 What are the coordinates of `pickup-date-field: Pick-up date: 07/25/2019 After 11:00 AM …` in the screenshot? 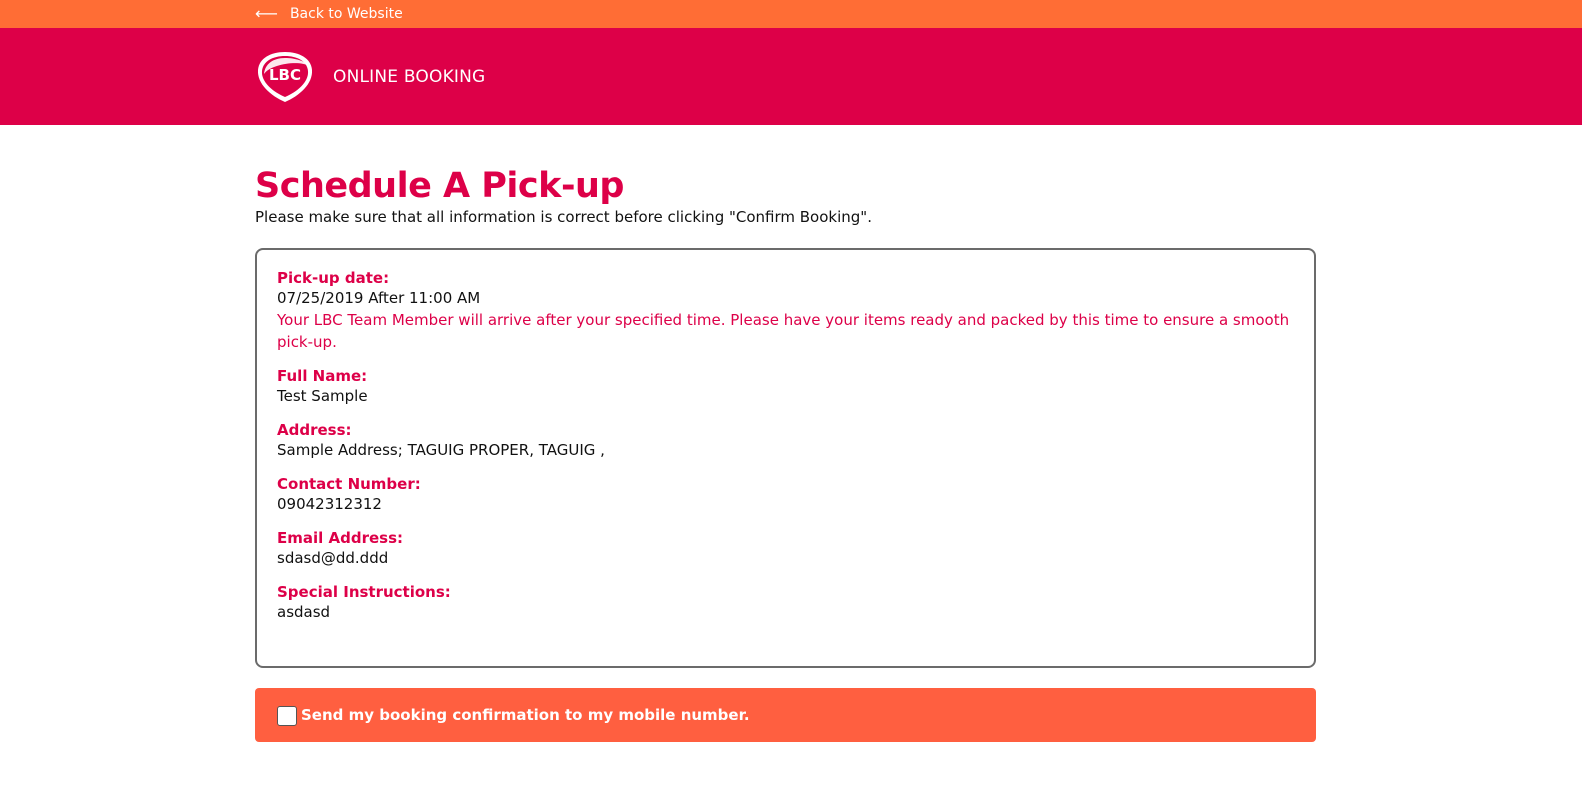 It's located at (785, 310).